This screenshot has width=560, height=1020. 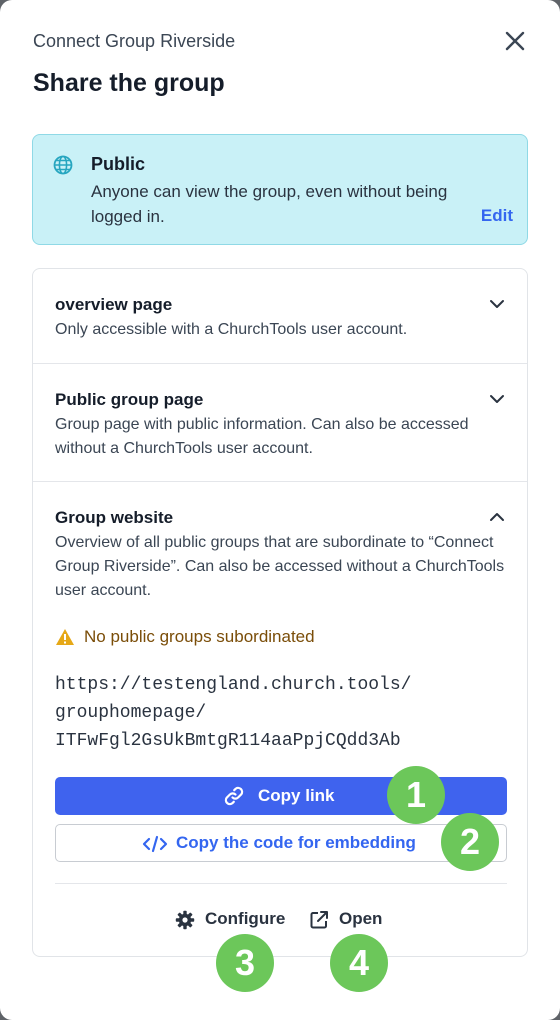 I want to click on configure-button: Configure, so click(x=235, y=920).